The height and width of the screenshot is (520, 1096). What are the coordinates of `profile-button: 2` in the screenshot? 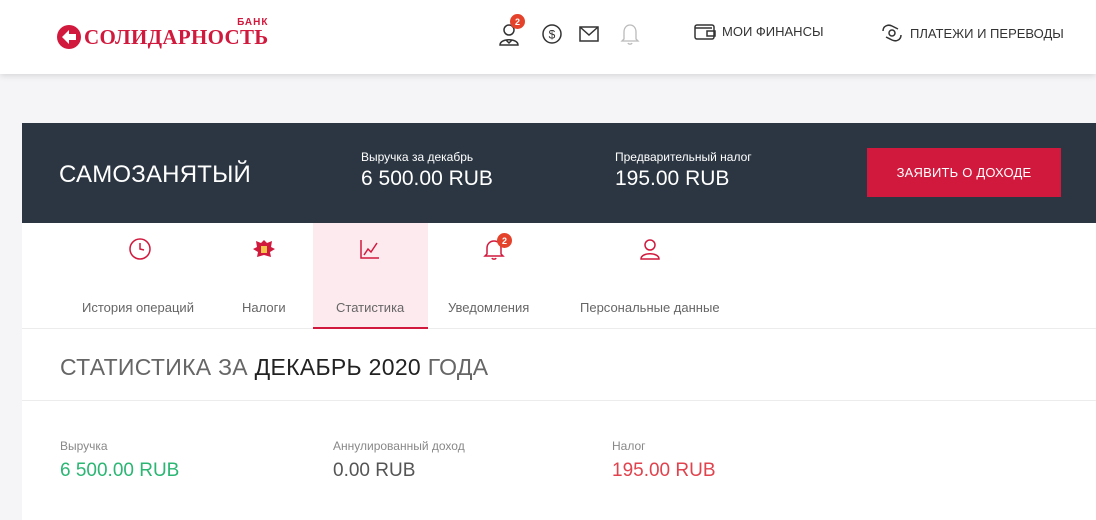 It's located at (510, 31).